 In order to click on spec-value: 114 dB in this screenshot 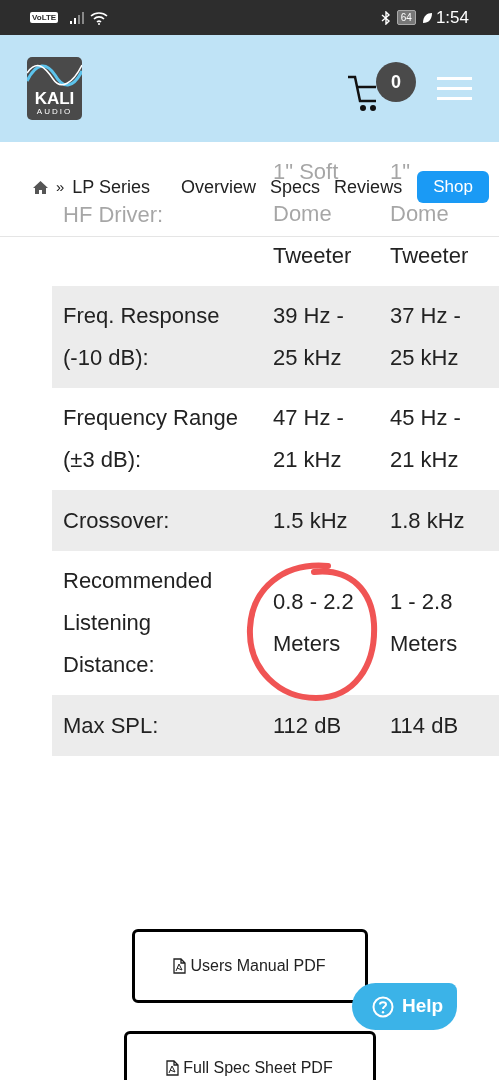, I will do `click(424, 726)`.